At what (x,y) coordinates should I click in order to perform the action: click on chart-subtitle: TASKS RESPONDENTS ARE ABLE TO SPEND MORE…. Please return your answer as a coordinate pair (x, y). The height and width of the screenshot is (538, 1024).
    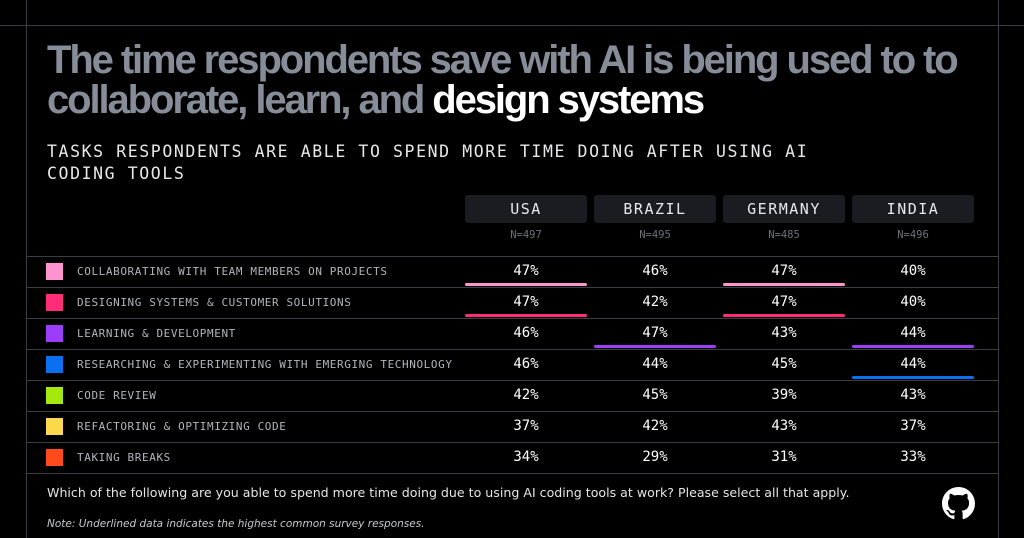
    Looking at the image, I should click on (428, 162).